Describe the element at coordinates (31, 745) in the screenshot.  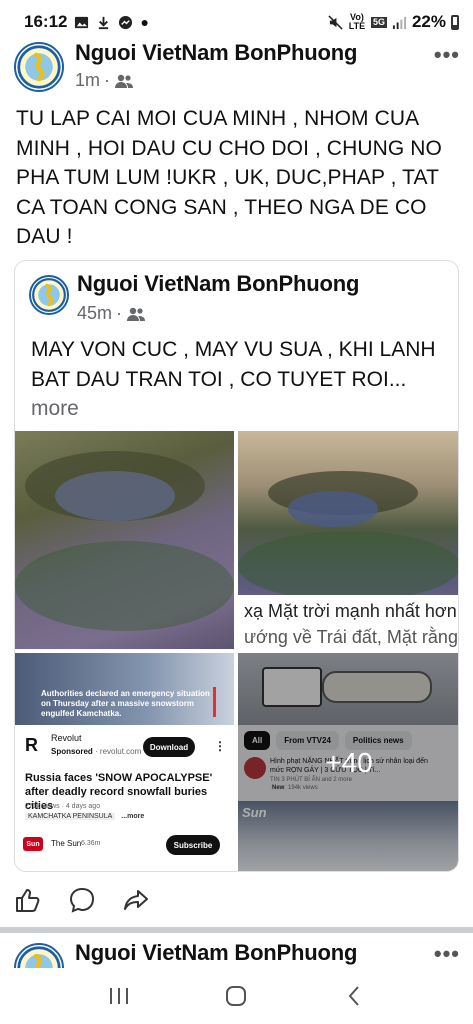
I see `revolut-logo-icon: R` at that location.